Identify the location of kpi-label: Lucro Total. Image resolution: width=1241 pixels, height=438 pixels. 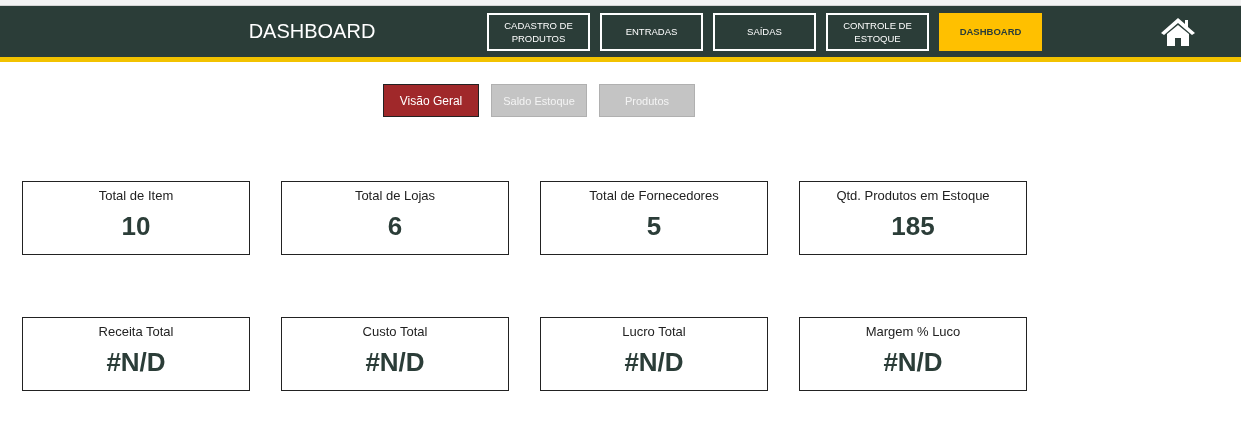
(654, 331).